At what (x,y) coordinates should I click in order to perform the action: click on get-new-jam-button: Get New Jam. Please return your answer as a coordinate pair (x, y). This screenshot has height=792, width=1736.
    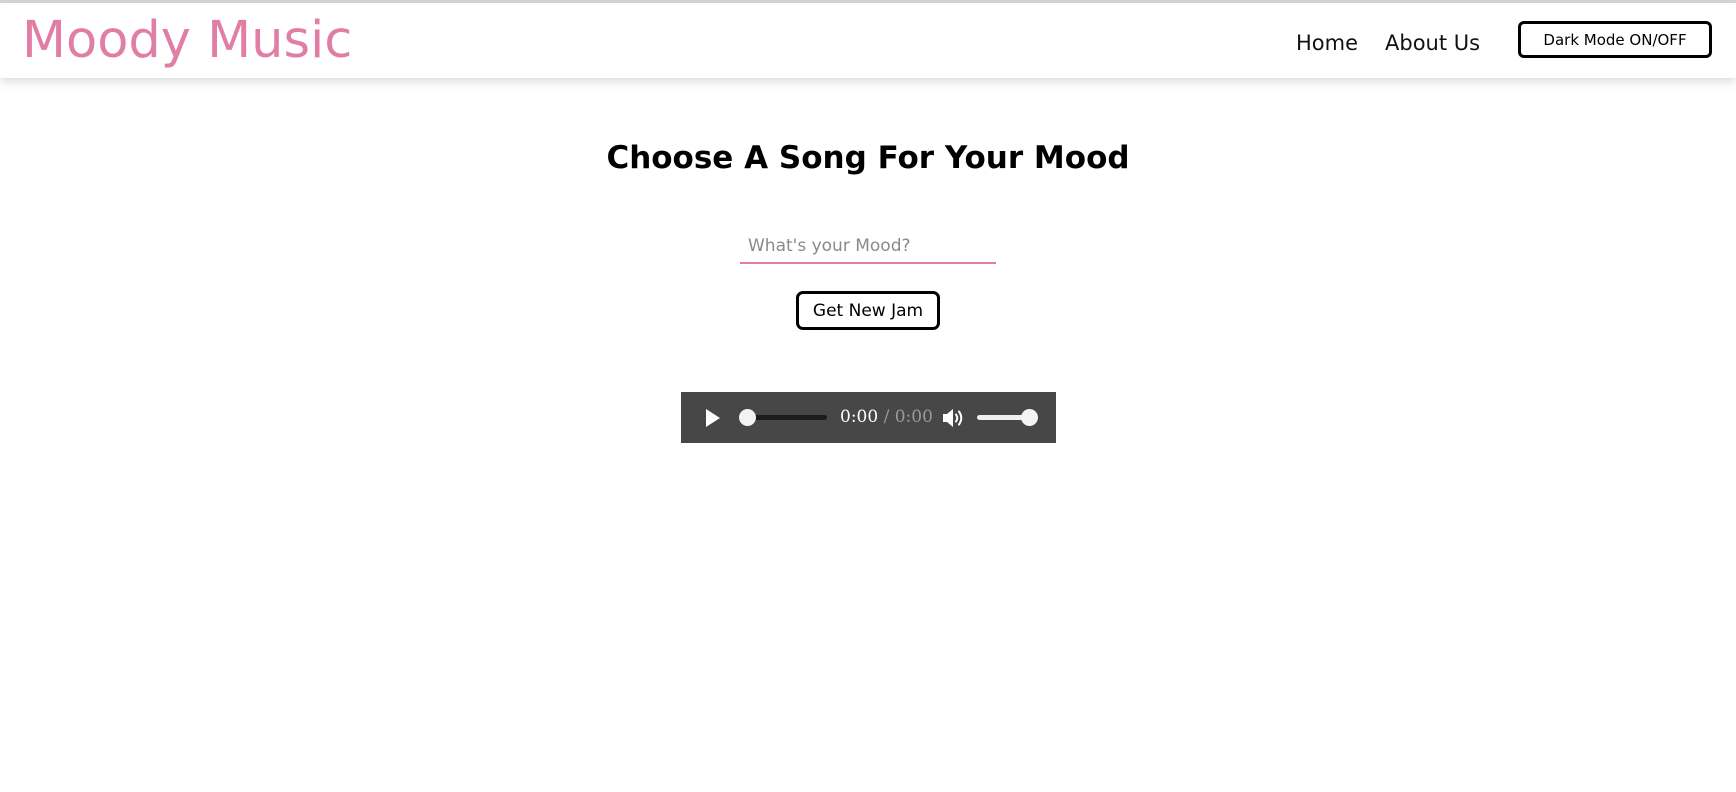
    Looking at the image, I should click on (868, 310).